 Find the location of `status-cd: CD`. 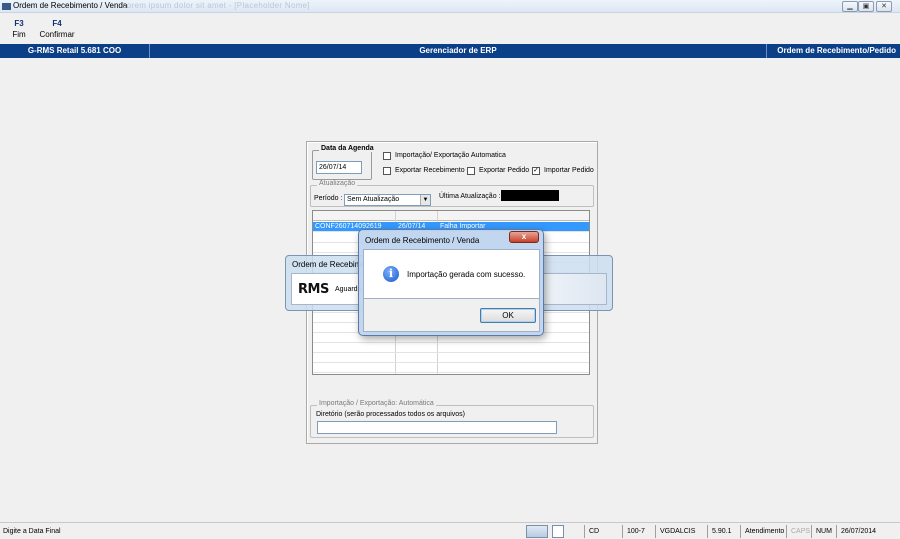

status-cd: CD is located at coordinates (591, 531).